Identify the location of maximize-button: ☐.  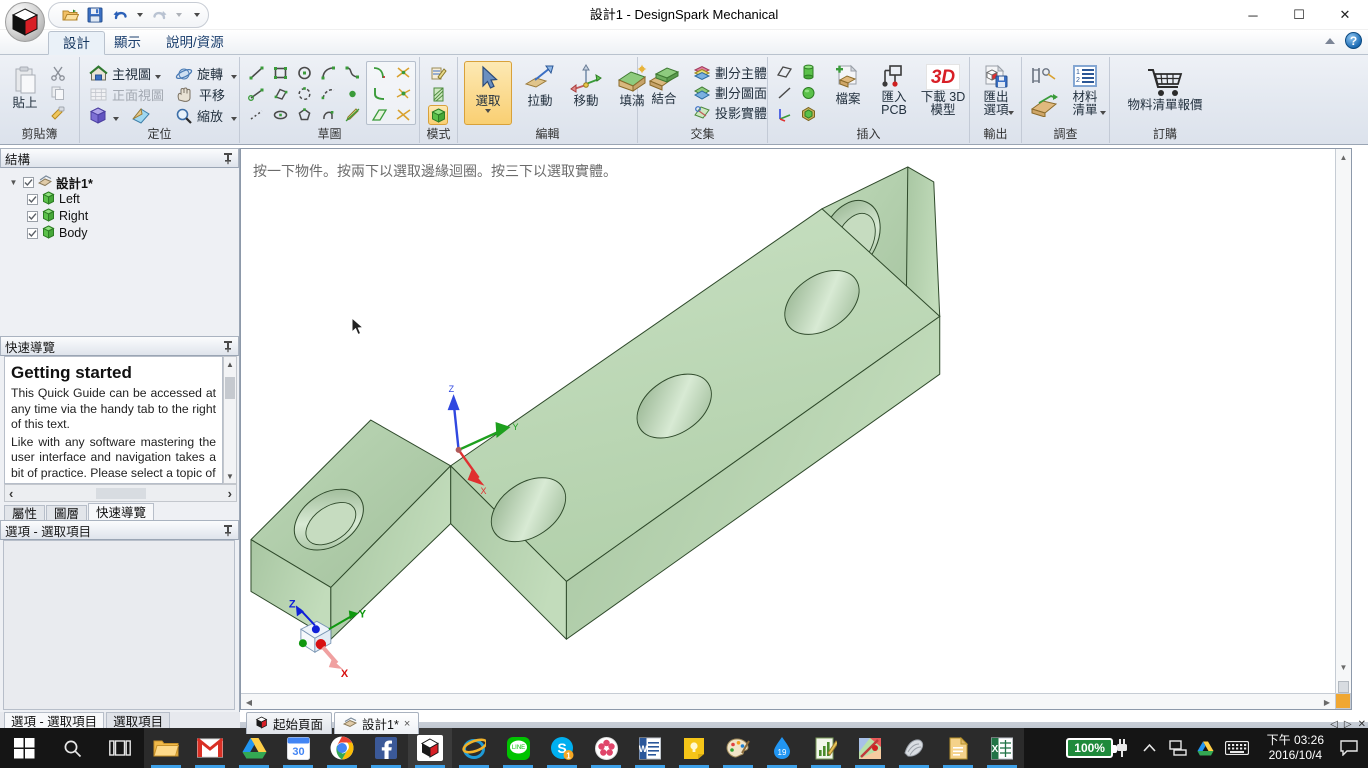
(1299, 15).